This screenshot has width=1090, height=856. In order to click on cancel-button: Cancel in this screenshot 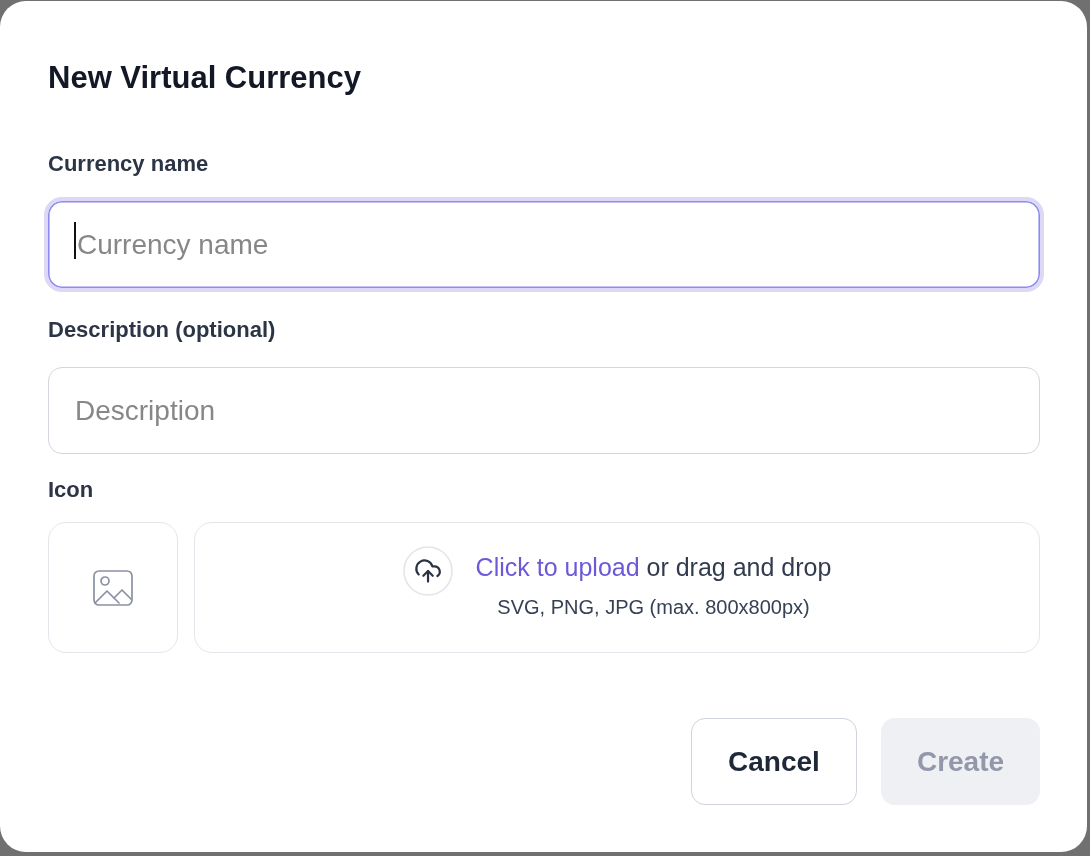, I will do `click(774, 761)`.